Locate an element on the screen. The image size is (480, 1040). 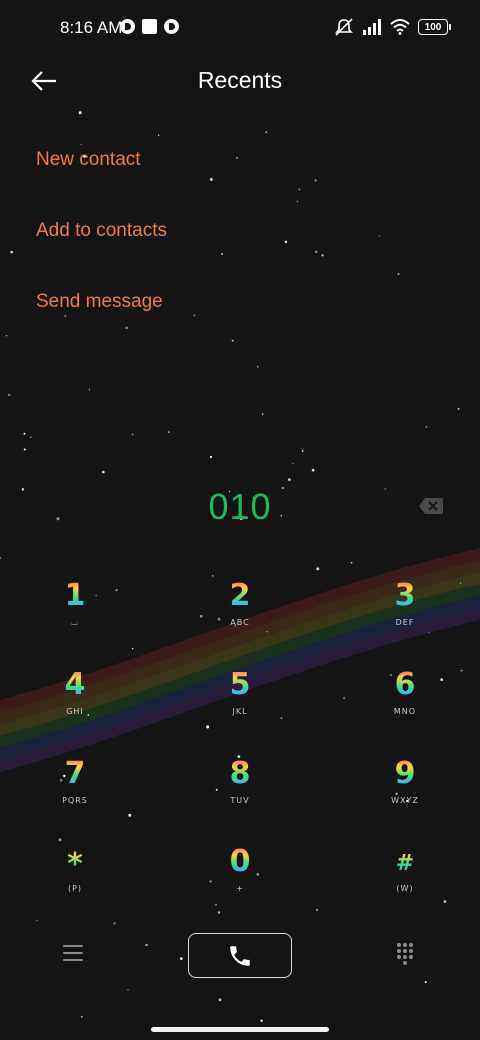
wifi-icon is located at coordinates (400, 27).